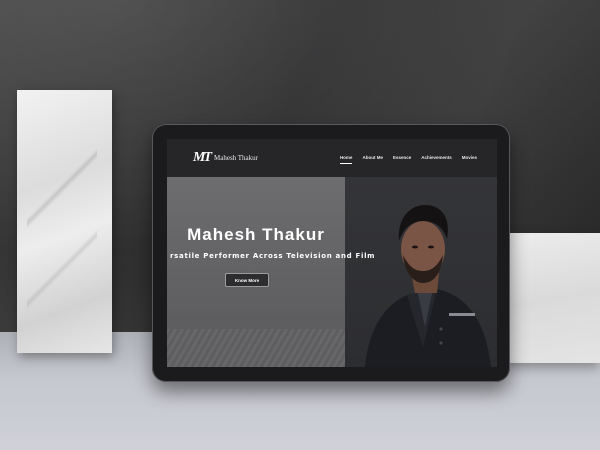 This screenshot has height=450, width=600. What do you see at coordinates (247, 280) in the screenshot?
I see `know-more-button: Know More` at bounding box center [247, 280].